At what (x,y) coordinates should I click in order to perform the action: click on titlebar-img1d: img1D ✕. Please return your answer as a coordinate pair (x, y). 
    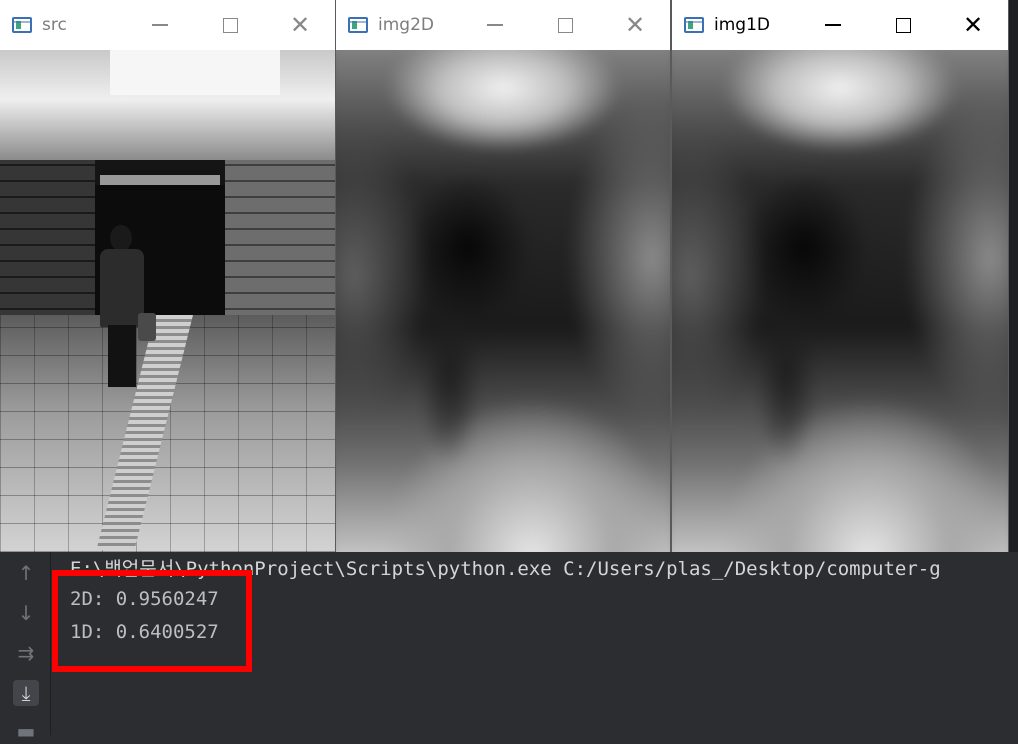
    Looking at the image, I should click on (840, 25).